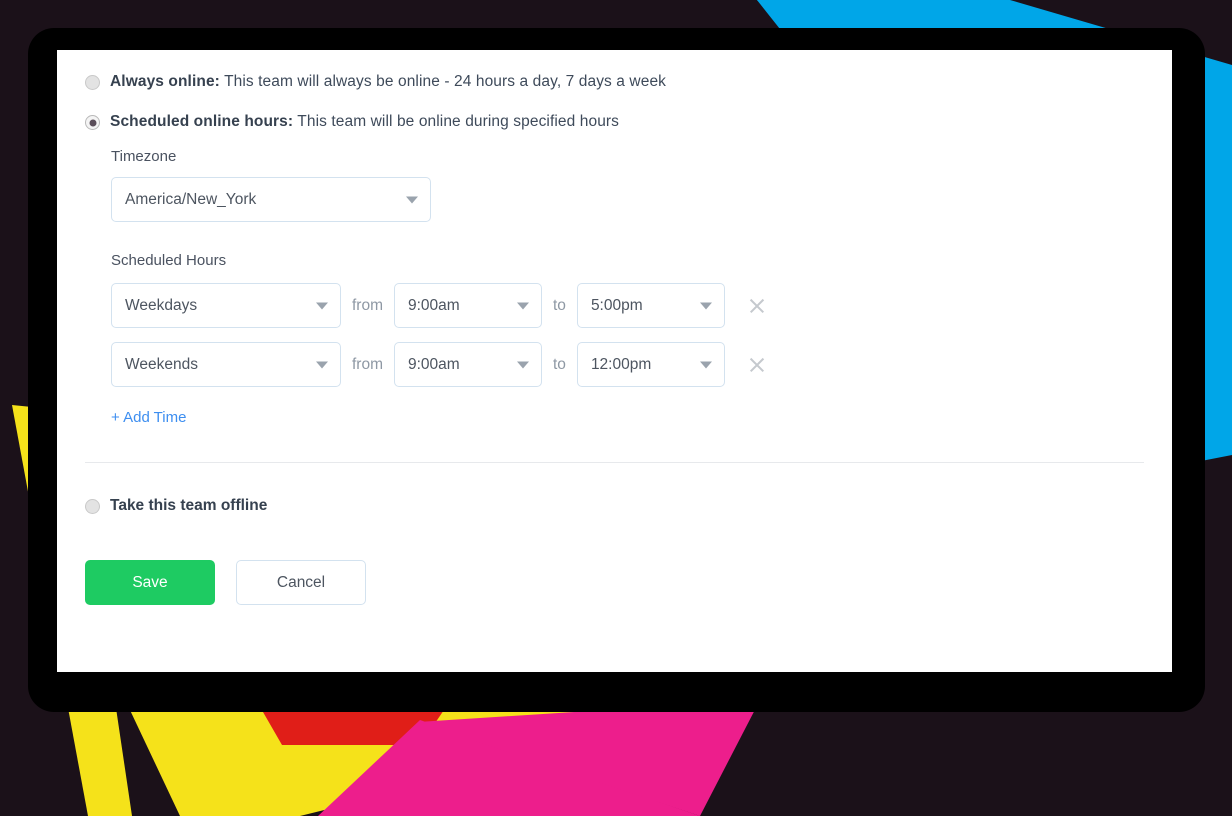  Describe the element at coordinates (202, 122) in the screenshot. I see `option-scheduled-online-title: Scheduled online hours:` at that location.